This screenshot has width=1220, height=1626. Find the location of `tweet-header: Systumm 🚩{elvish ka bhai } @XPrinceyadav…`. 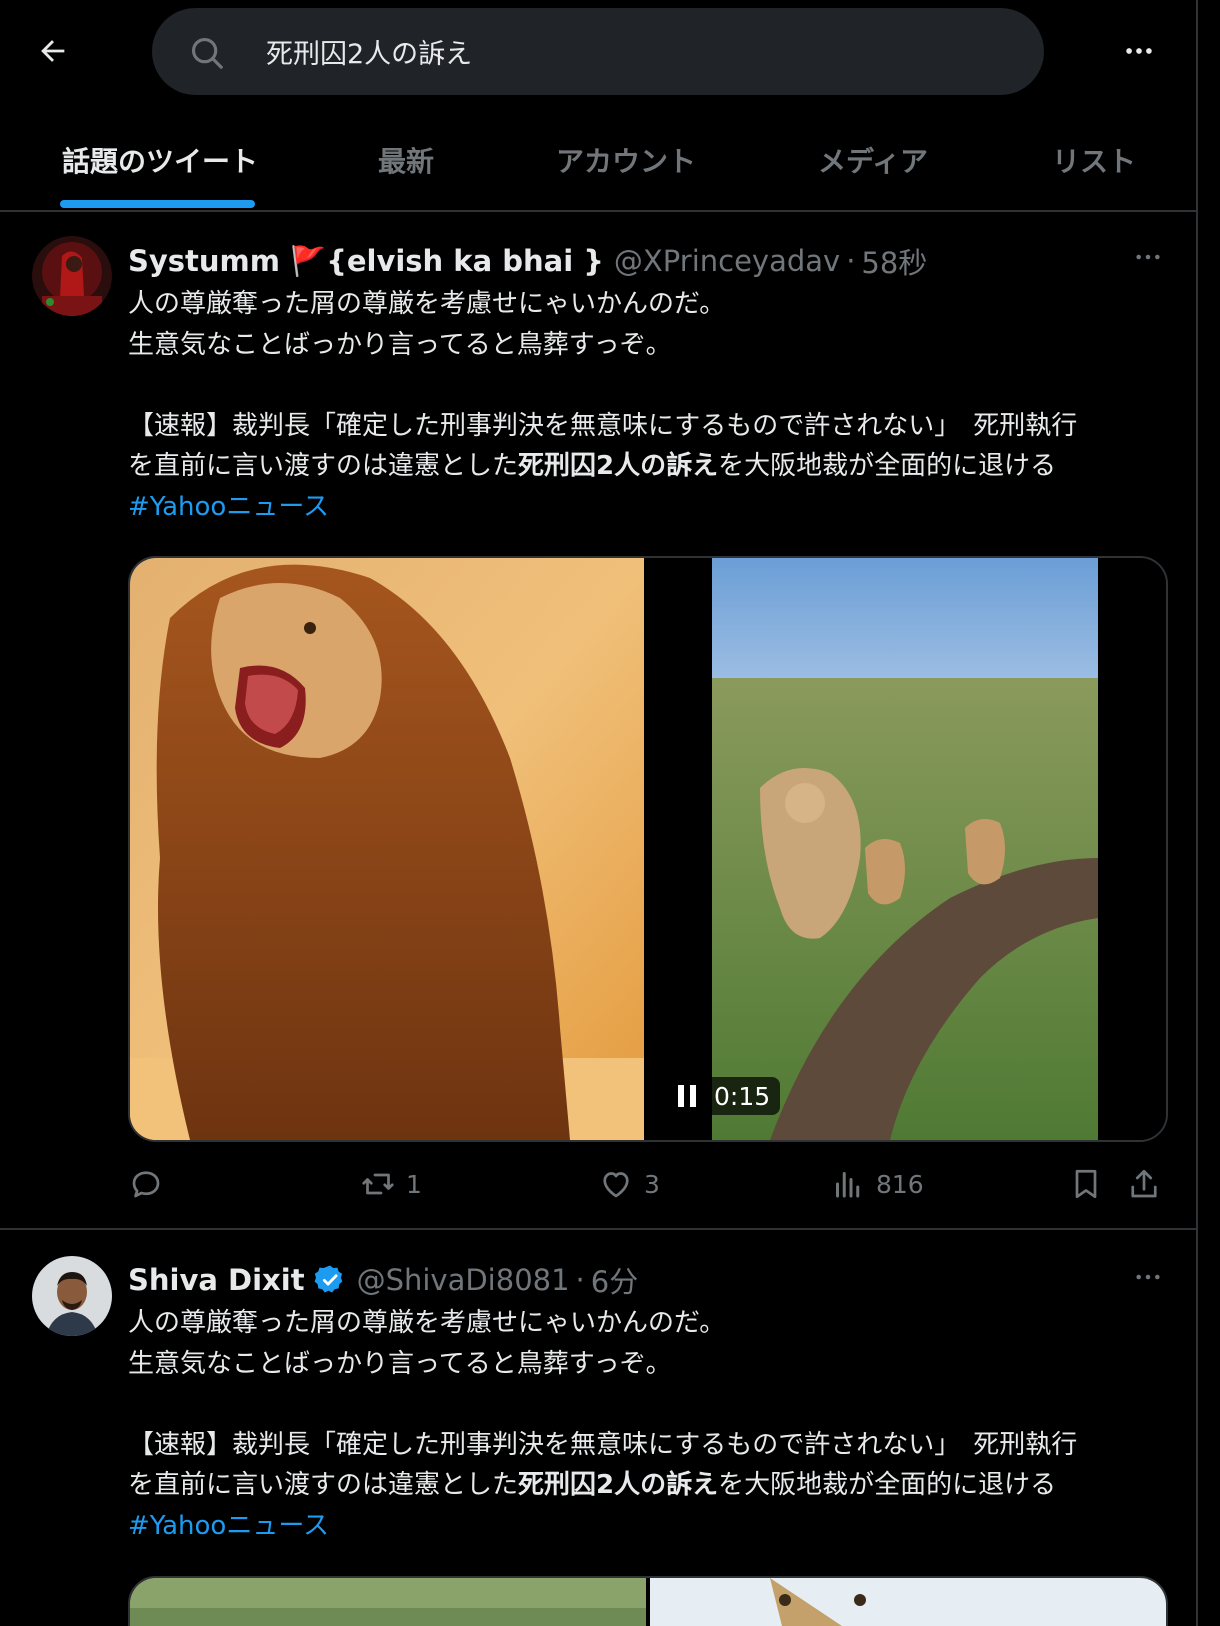

tweet-header: Systumm 🚩{elvish ka bhai } @XPrinceyadav… is located at coordinates (527, 261).